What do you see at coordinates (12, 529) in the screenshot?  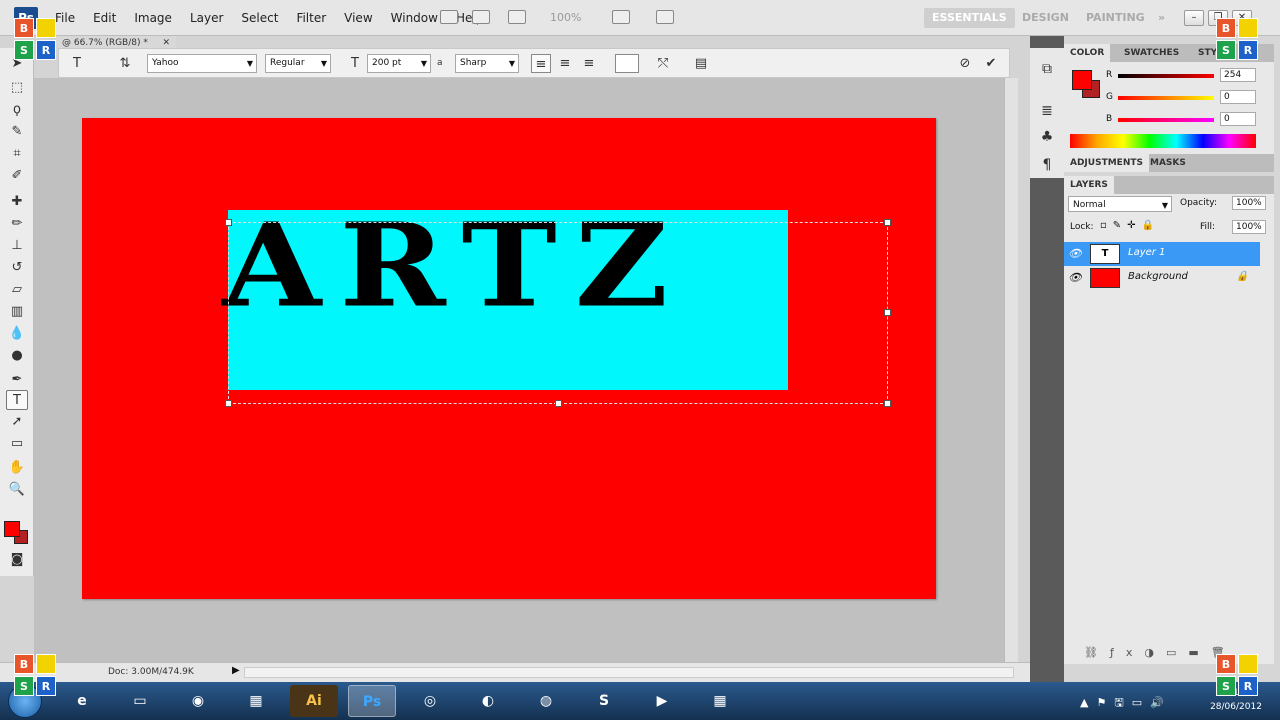 I see `foreground-color-swatch` at bounding box center [12, 529].